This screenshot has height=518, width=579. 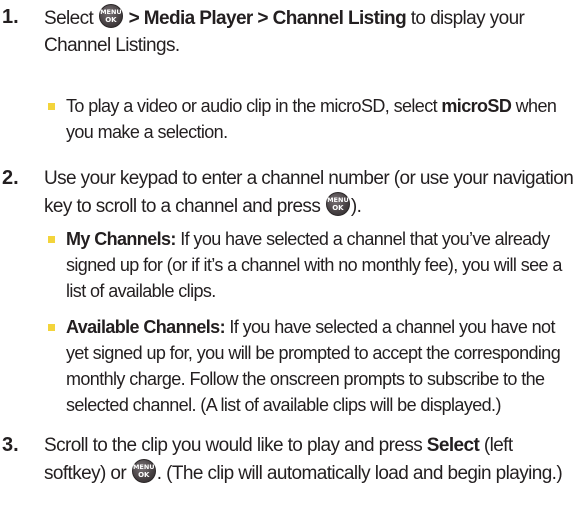 I want to click on select-softkey: Select, so click(x=453, y=445).